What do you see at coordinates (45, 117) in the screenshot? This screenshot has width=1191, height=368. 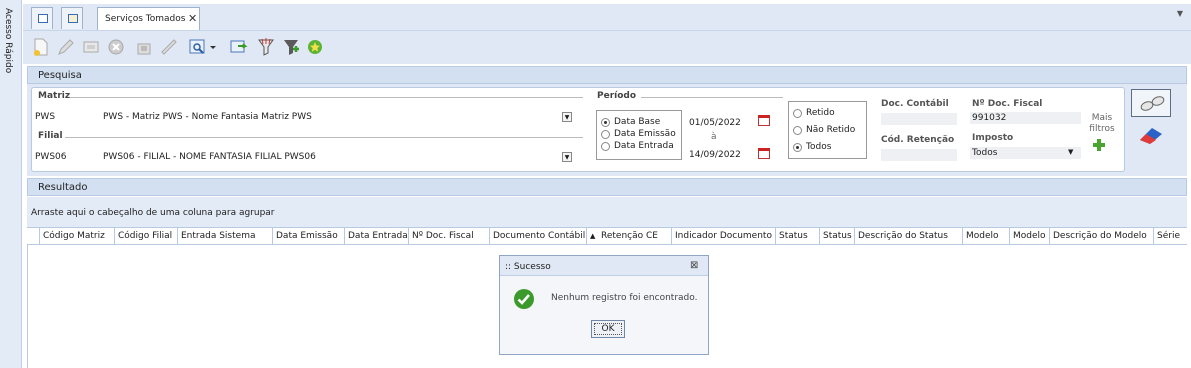 I see `matriz-code: PWS` at bounding box center [45, 117].